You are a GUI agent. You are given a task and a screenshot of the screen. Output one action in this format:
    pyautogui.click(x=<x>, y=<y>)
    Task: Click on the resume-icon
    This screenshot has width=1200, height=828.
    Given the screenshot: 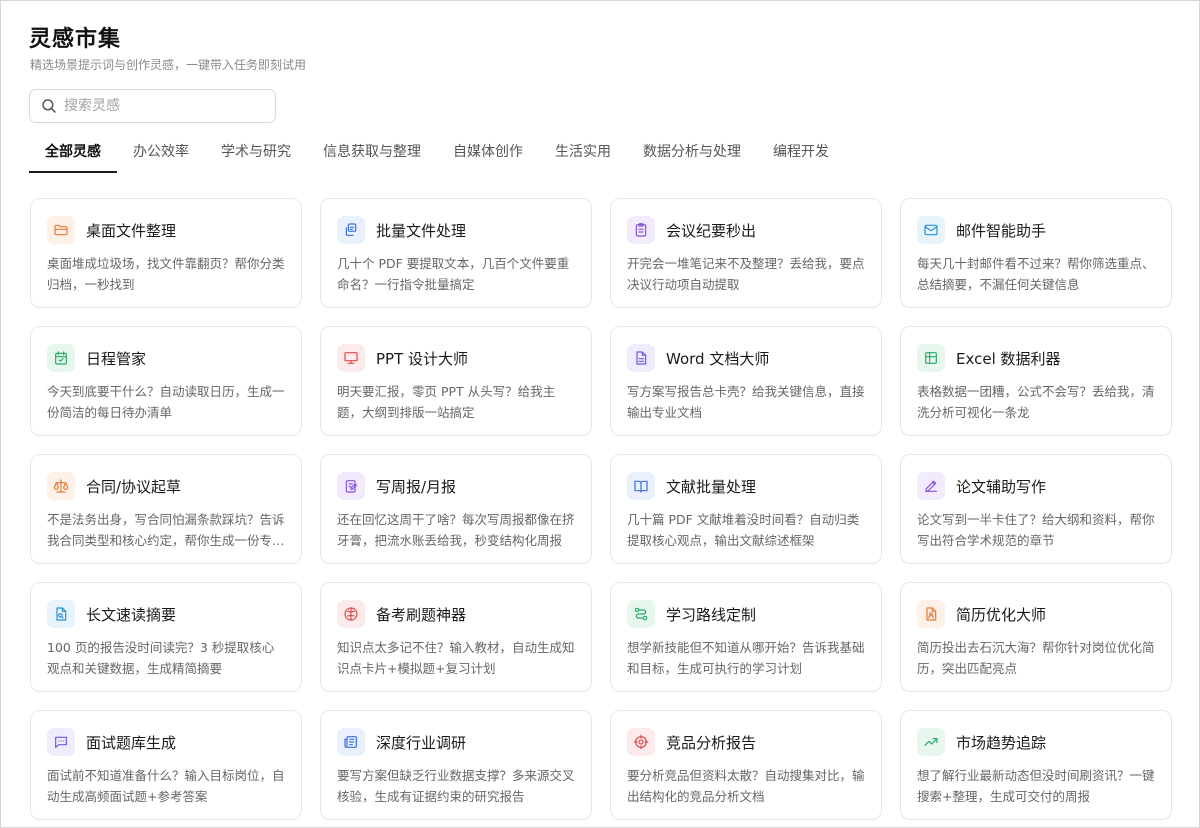 What is the action you would take?
    pyautogui.click(x=931, y=614)
    